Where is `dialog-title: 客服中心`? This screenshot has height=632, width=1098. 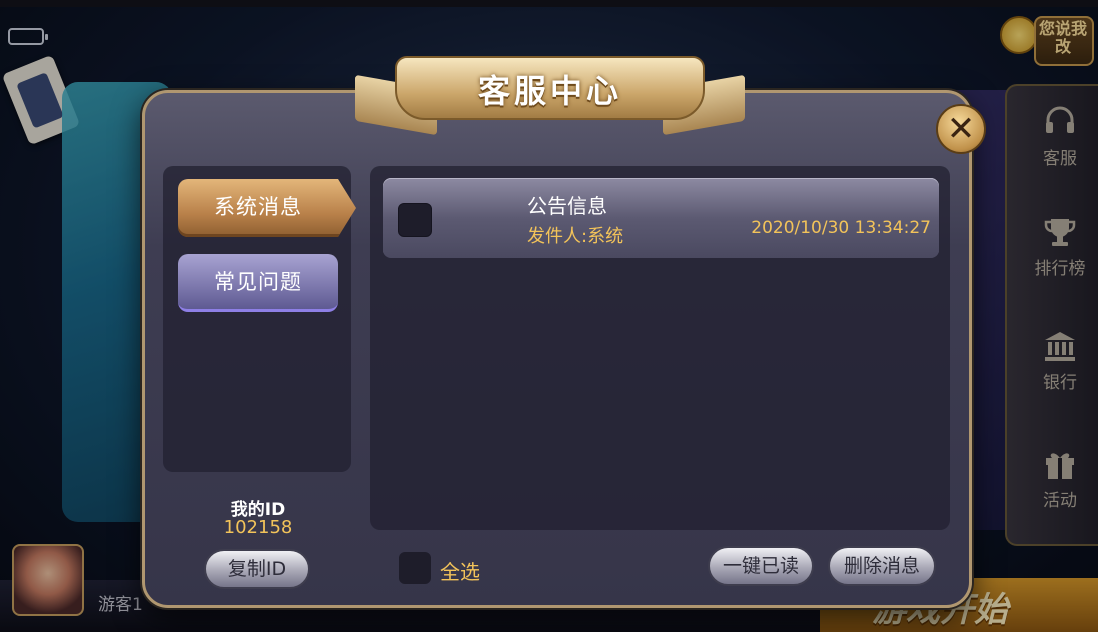 dialog-title: 客服中心 is located at coordinates (549, 91).